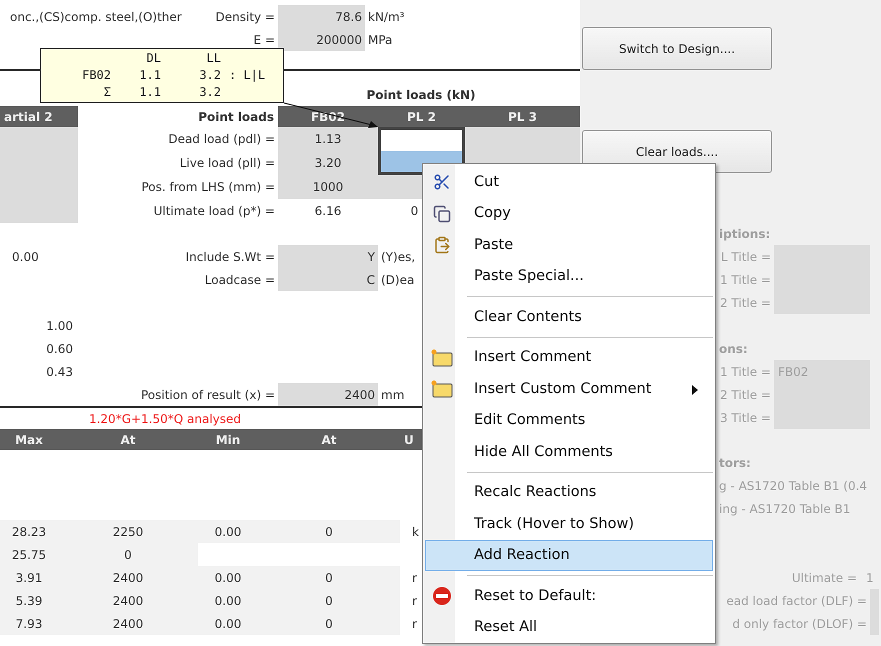 This screenshot has height=646, width=881. I want to click on menu-item: Reset to Default:, so click(569, 596).